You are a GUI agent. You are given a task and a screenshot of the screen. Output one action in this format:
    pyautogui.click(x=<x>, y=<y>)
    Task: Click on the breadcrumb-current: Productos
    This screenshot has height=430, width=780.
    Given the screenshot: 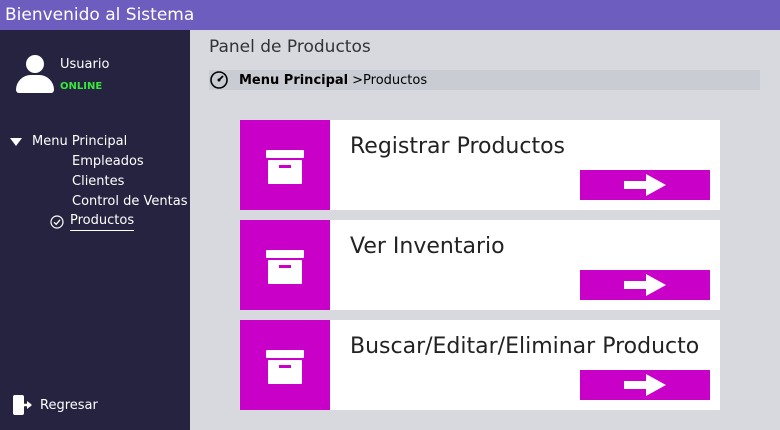 What is the action you would take?
    pyautogui.click(x=395, y=80)
    